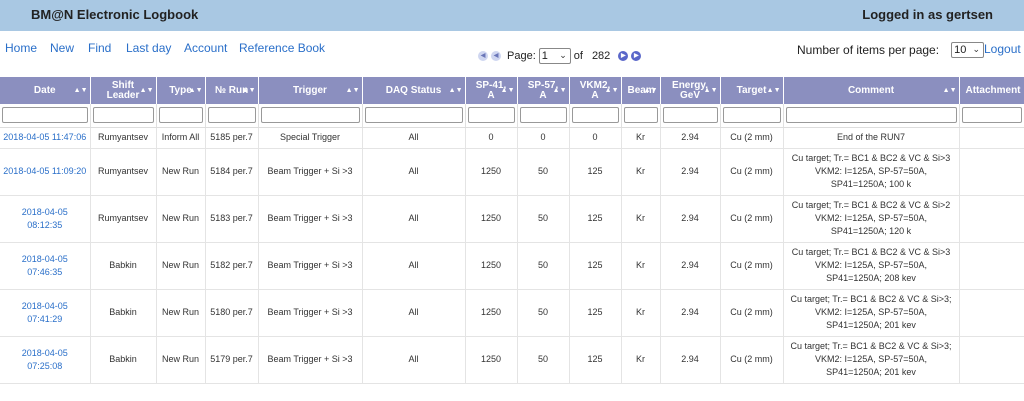 Image resolution: width=1024 pixels, height=401 pixels. I want to click on logout-link: Logout, so click(1002, 49).